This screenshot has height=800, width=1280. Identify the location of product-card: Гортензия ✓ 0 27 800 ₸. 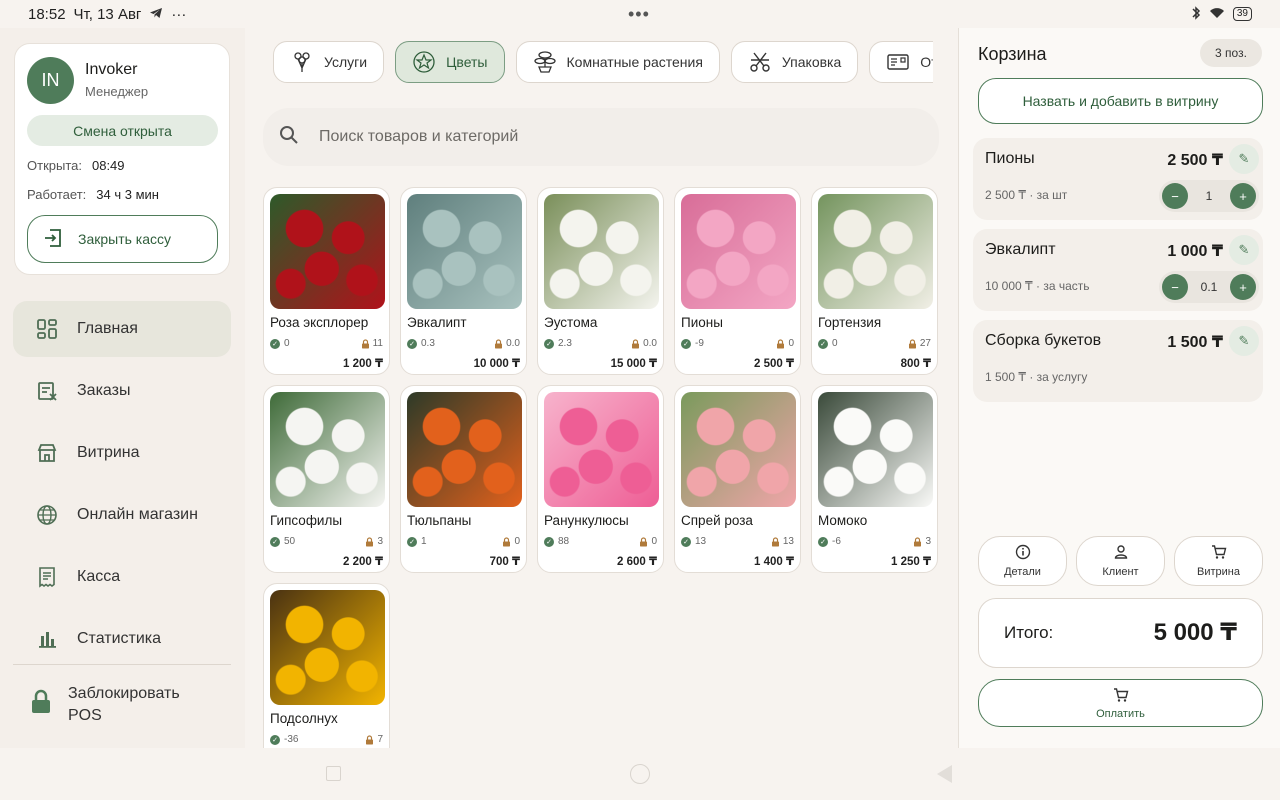
(874, 281).